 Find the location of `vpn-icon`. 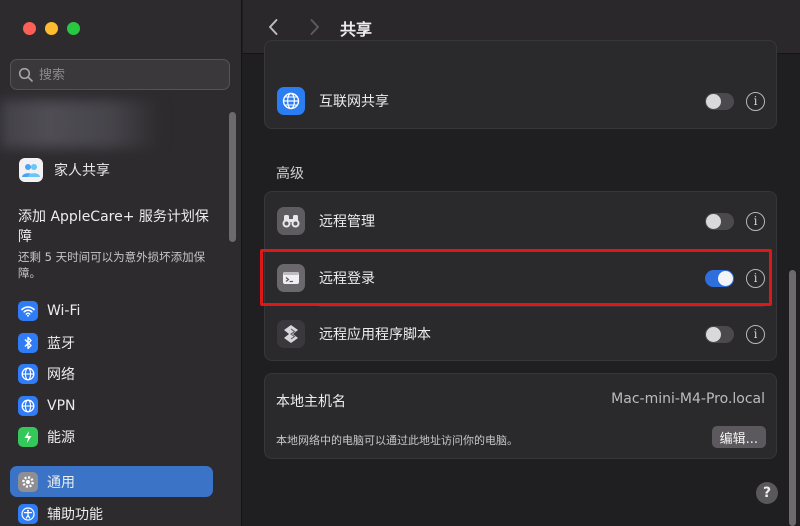

vpn-icon is located at coordinates (28, 405).